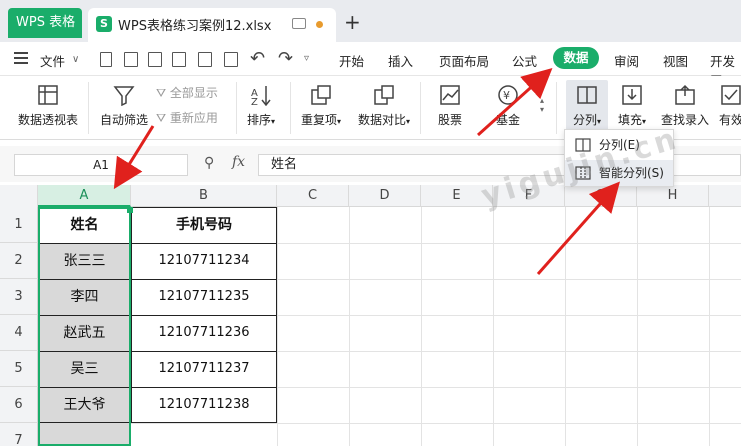 The width and height of the screenshot is (741, 446). What do you see at coordinates (578, 228) in the screenshot?
I see `arrow-to-smart-split` at bounding box center [578, 228].